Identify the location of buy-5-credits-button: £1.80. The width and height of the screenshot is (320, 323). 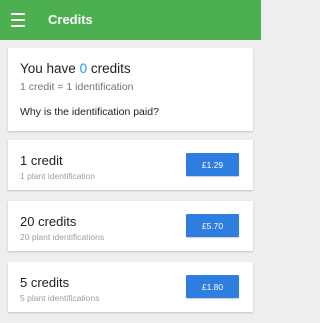
(212, 286).